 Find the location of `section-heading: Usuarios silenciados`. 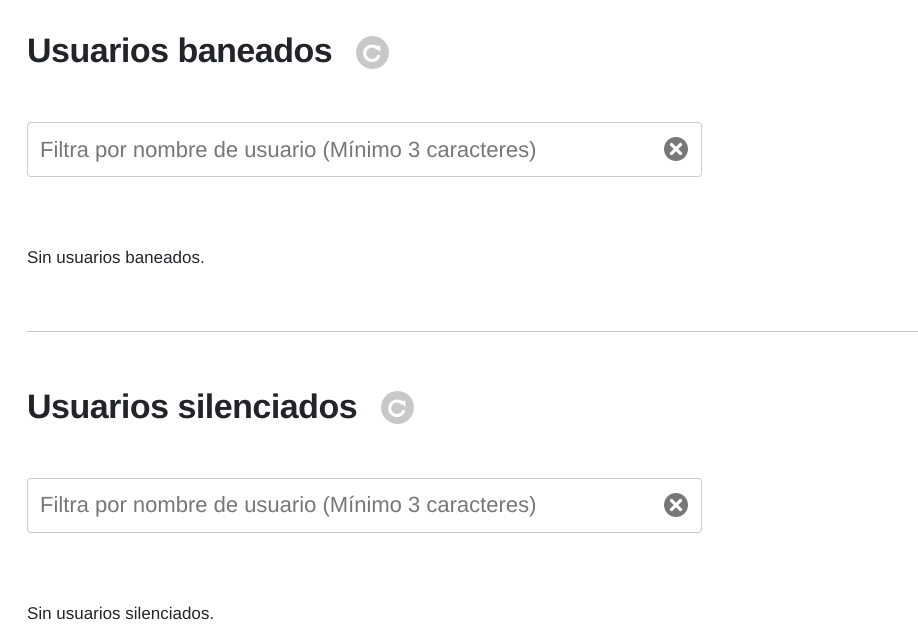

section-heading: Usuarios silenciados is located at coordinates (192, 407).